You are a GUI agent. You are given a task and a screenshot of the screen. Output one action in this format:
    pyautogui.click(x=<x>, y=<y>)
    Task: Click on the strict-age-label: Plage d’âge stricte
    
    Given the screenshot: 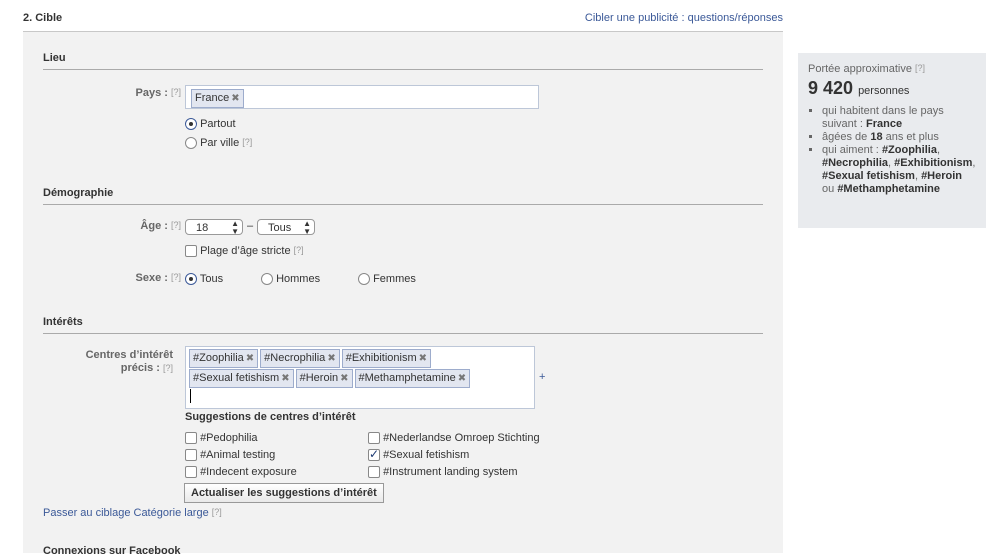 What is the action you would take?
    pyautogui.click(x=245, y=251)
    